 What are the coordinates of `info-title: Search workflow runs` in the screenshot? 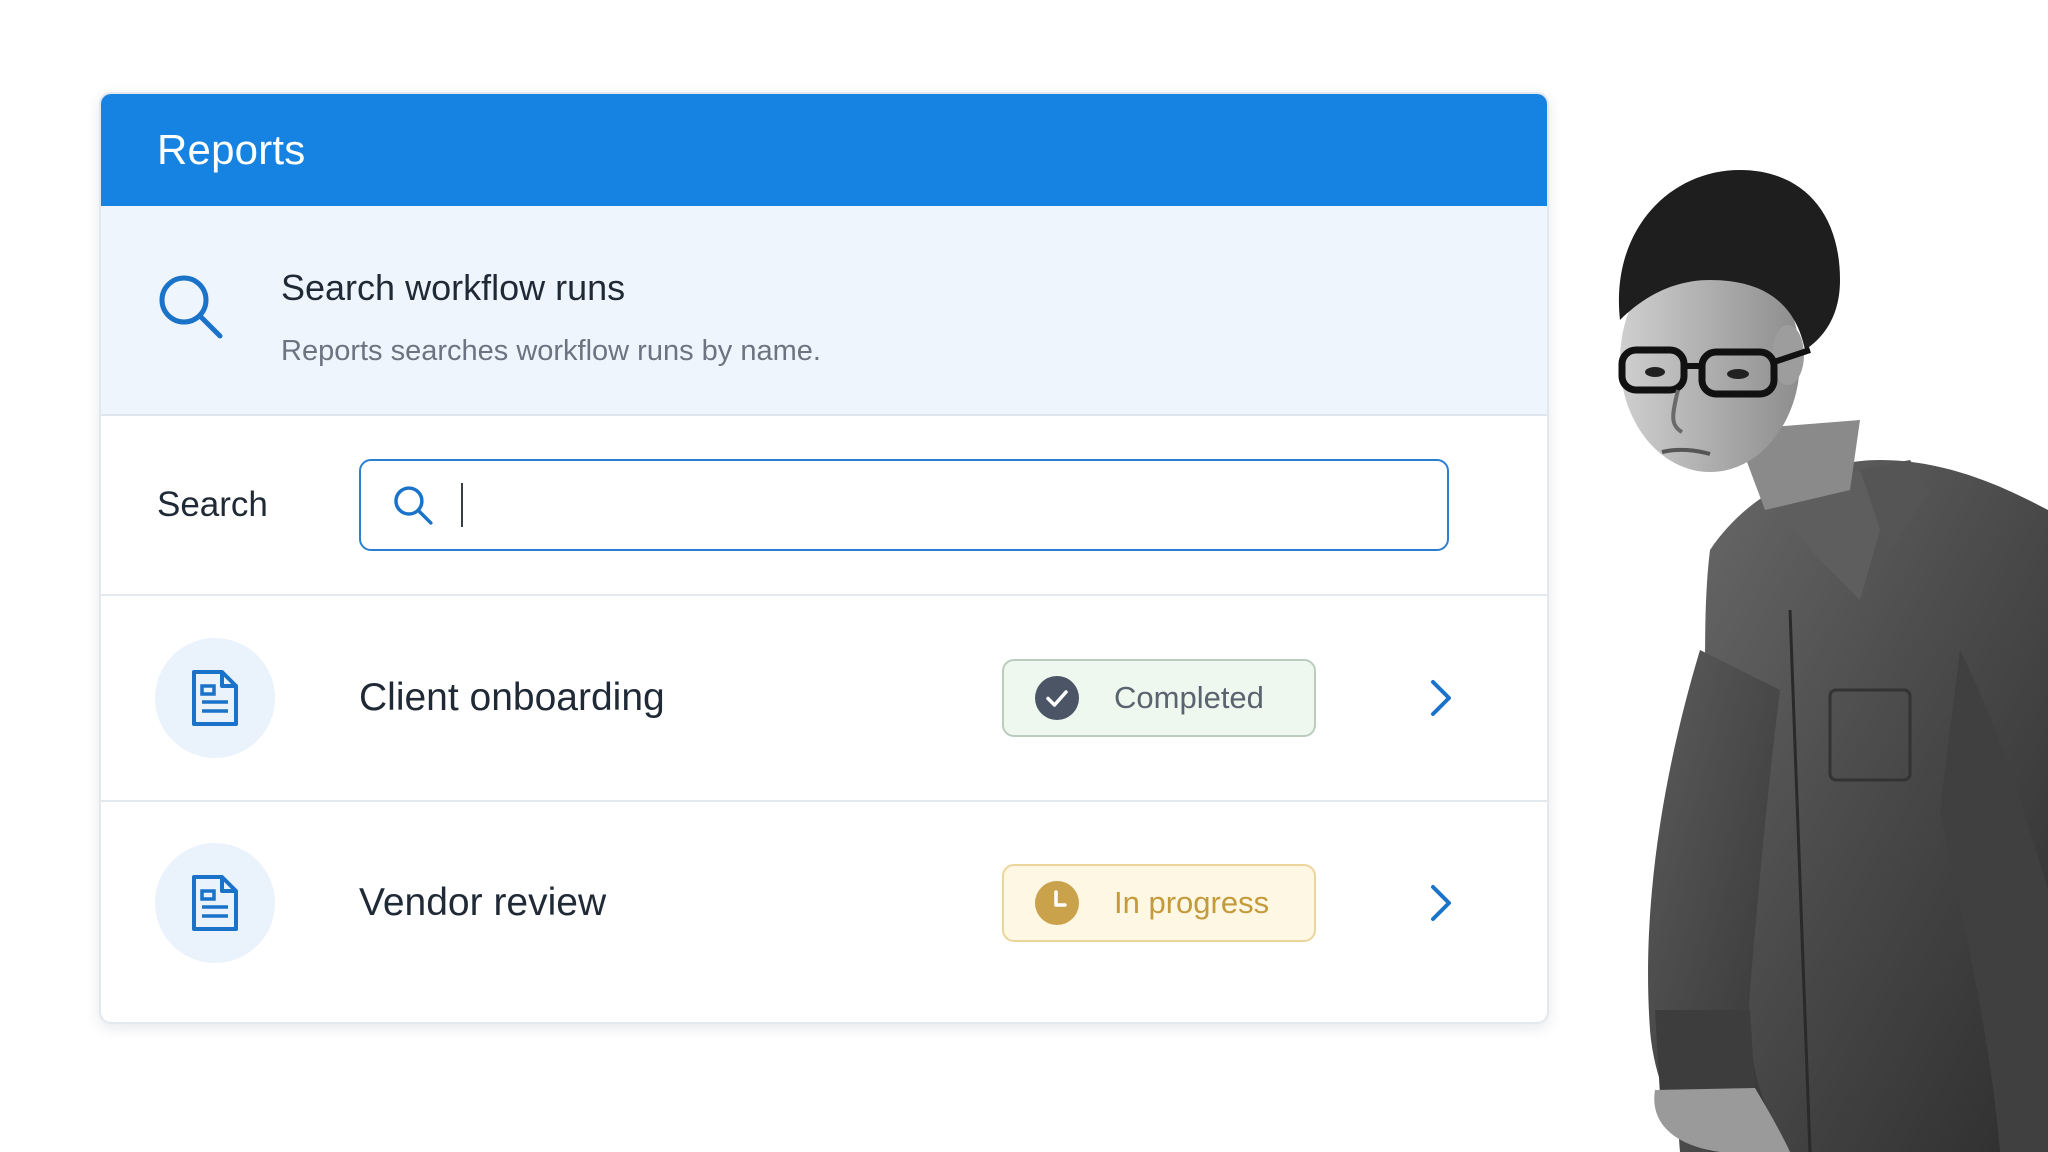 It's located at (453, 287).